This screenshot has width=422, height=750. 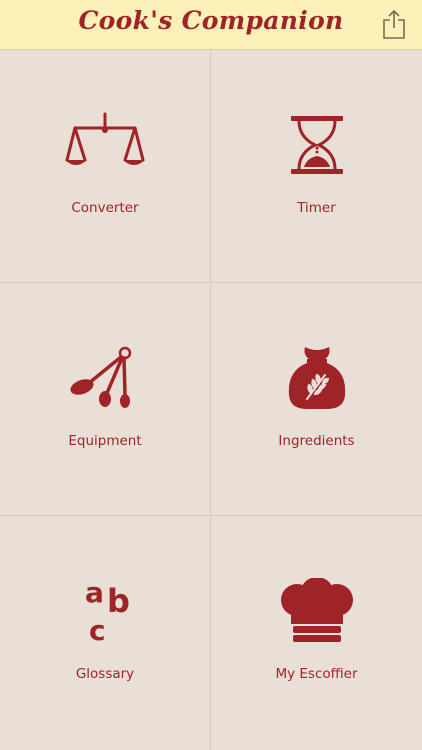 What do you see at coordinates (105, 674) in the screenshot?
I see `glossary-label: Glossary` at bounding box center [105, 674].